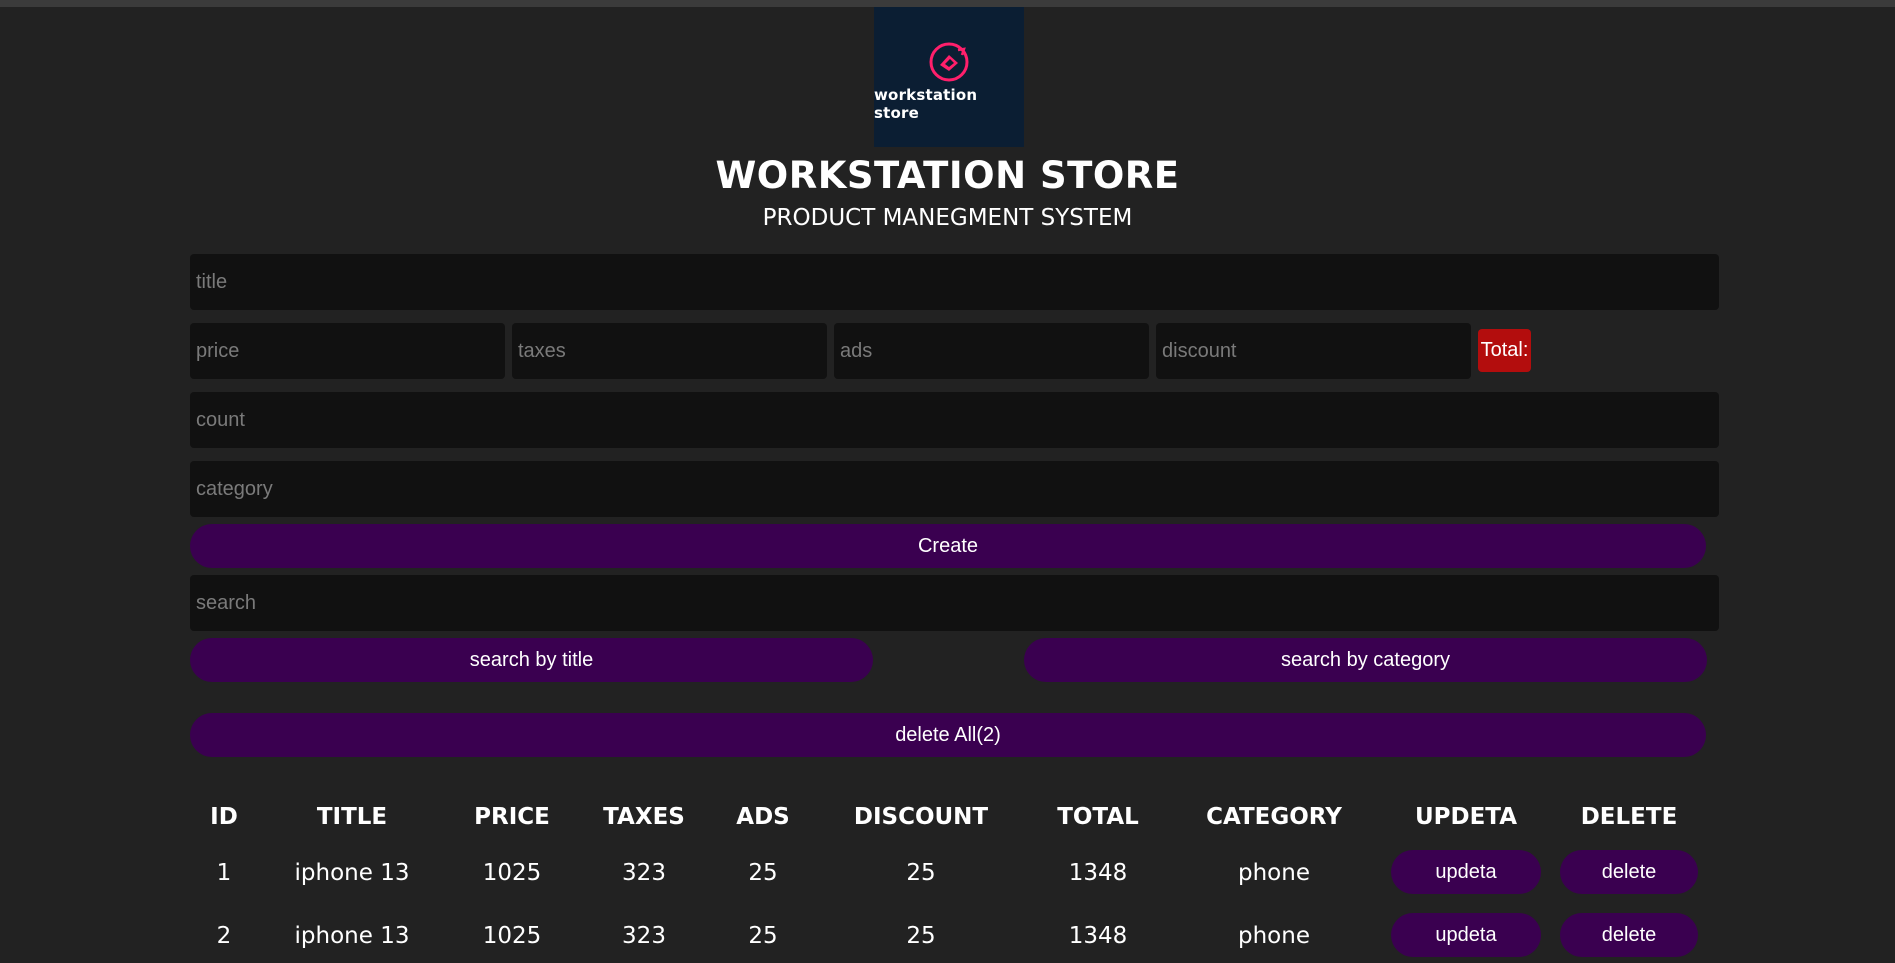 The image size is (1895, 963). What do you see at coordinates (669, 351) in the screenshot?
I see `taxes-input` at bounding box center [669, 351].